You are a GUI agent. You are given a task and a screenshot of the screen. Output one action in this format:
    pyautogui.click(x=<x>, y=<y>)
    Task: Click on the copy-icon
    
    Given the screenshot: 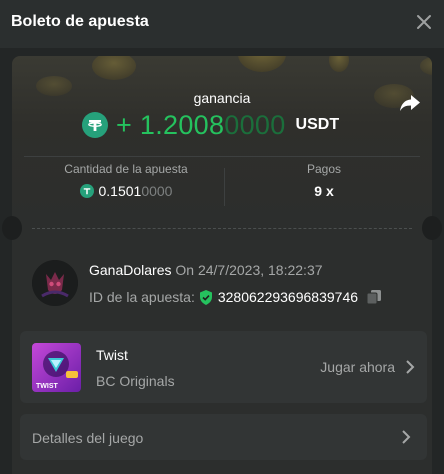 What is the action you would take?
    pyautogui.click(x=374, y=297)
    